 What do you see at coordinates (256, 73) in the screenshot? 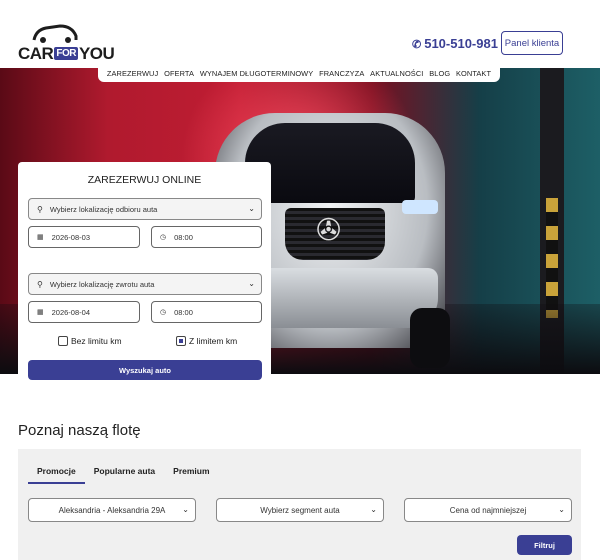
I see `nav-item-wynajem: WYNAJEM DŁUGOTERMINOWY` at bounding box center [256, 73].